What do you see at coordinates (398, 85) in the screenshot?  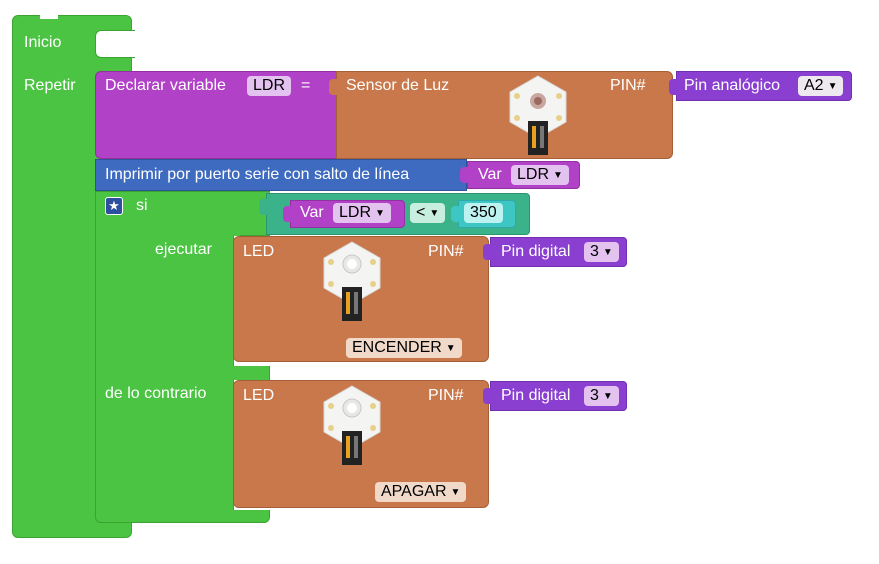 I see `light-sensor-label: Sensor de Luz` at bounding box center [398, 85].